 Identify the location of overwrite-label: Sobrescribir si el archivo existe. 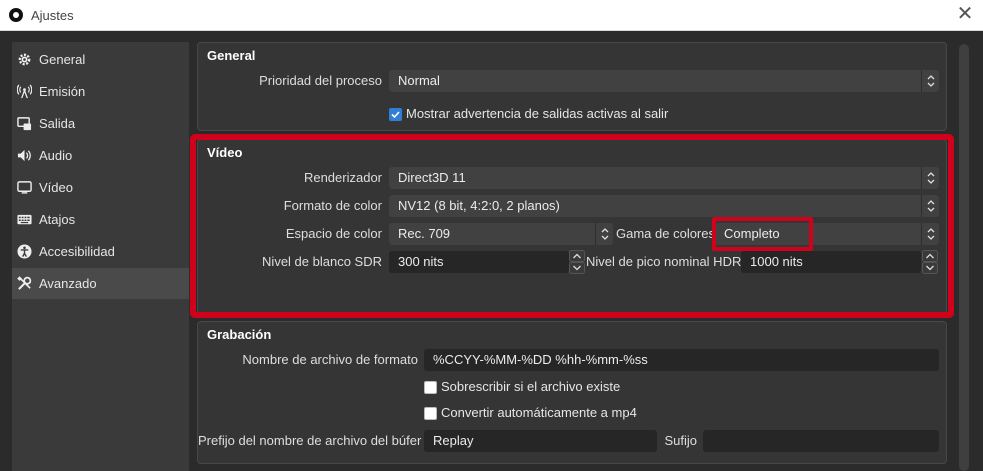
(531, 386).